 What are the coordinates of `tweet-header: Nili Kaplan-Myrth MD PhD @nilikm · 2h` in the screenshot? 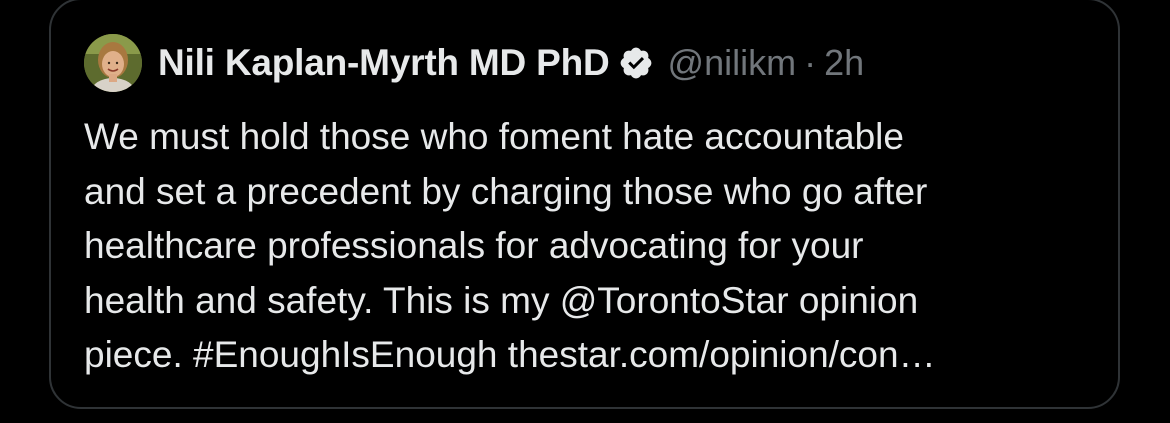 It's located at (474, 63).